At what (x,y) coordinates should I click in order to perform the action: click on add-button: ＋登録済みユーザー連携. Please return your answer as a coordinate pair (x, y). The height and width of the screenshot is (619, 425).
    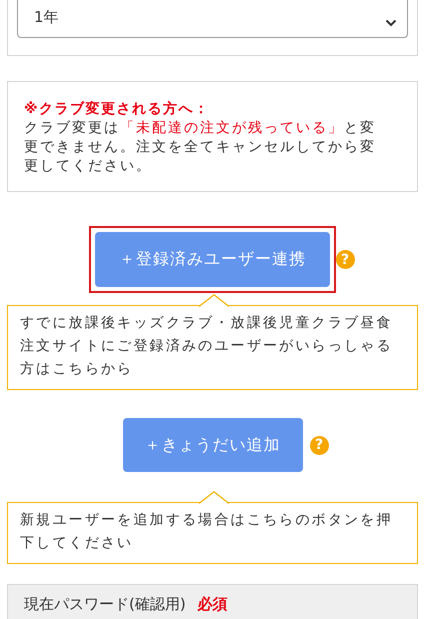
    Looking at the image, I should click on (212, 259).